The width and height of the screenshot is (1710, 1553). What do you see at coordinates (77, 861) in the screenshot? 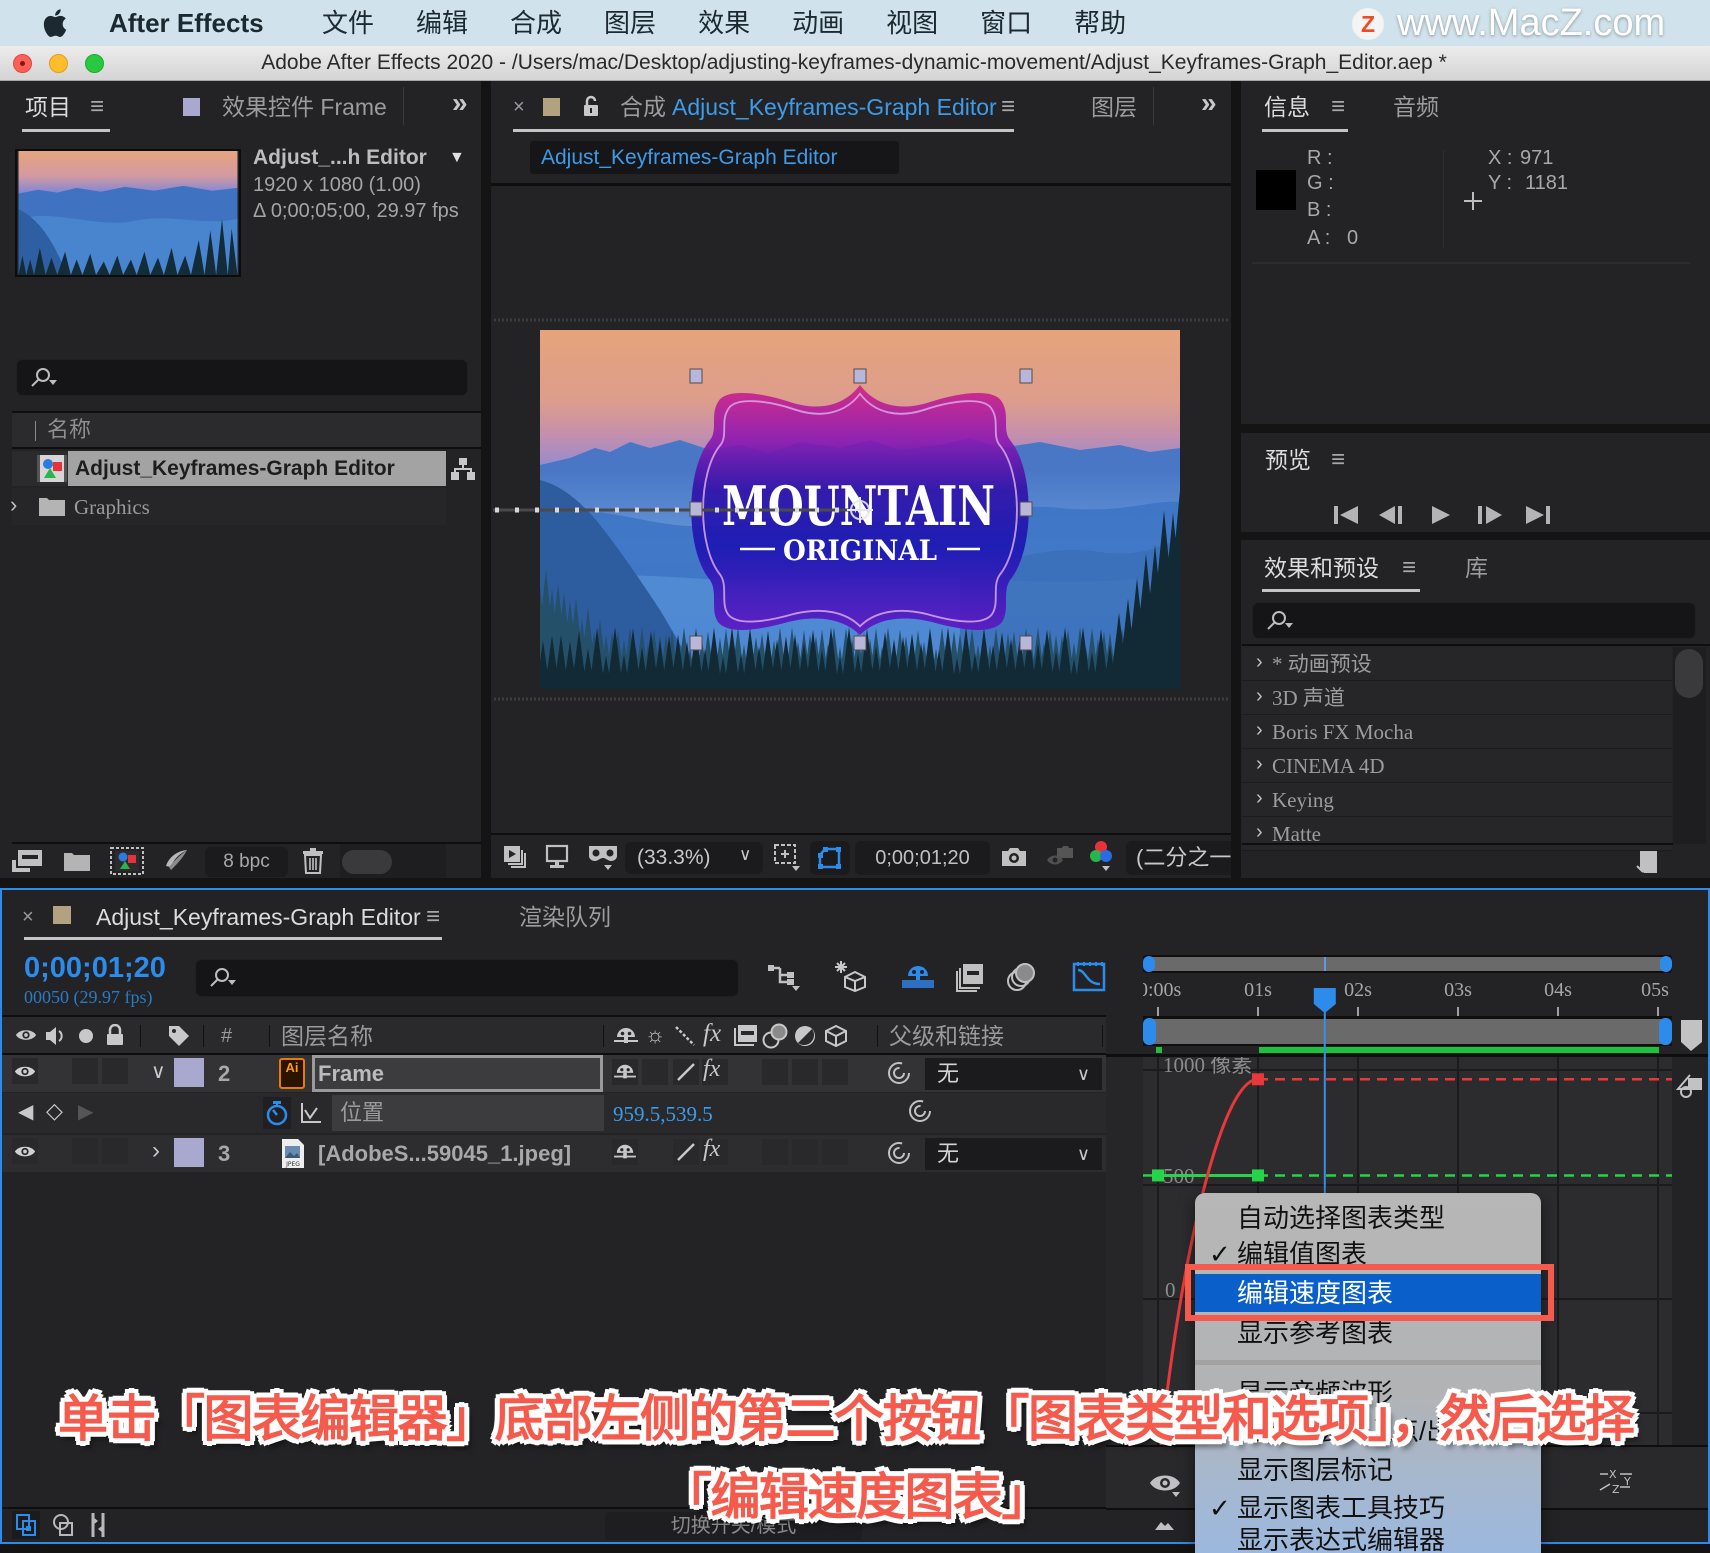
I see `new-folder-icon` at bounding box center [77, 861].